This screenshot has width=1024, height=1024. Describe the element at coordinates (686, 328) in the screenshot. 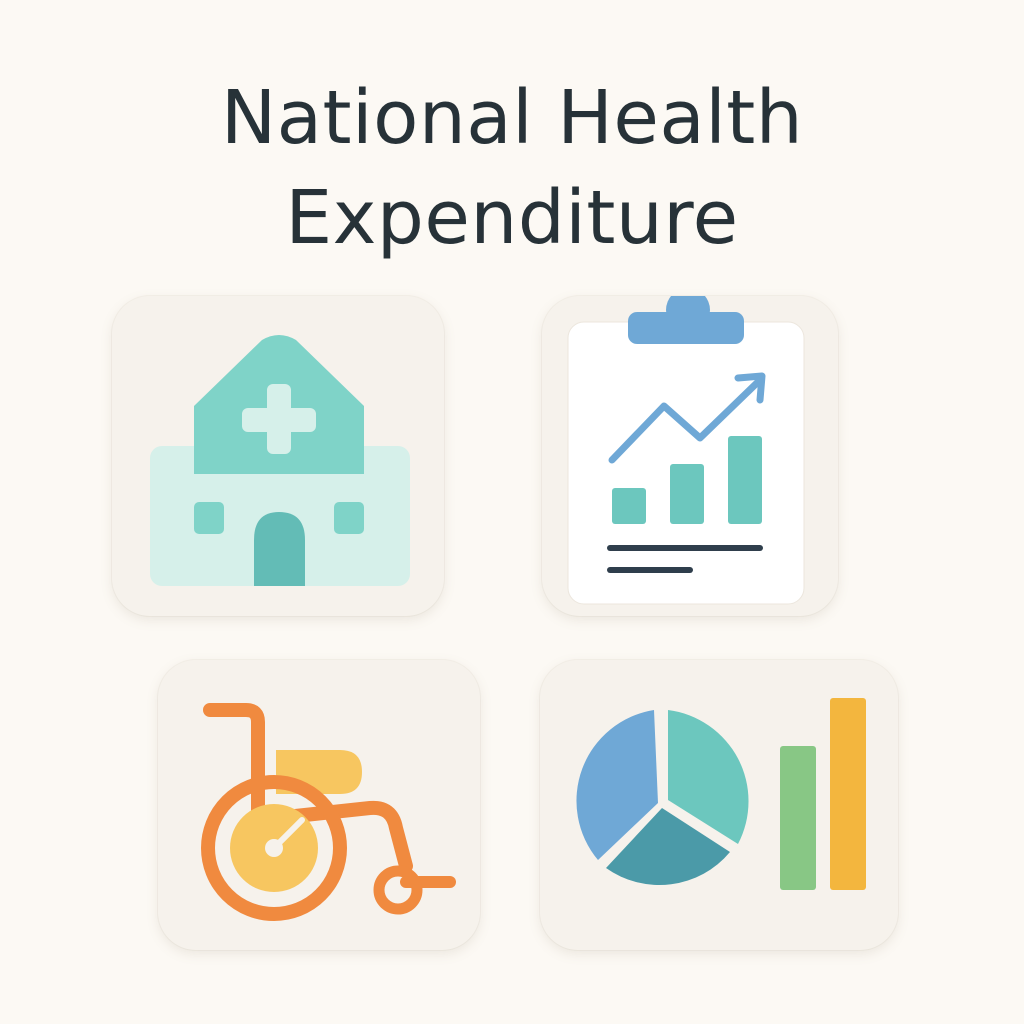

I see `clipboard-clip` at that location.